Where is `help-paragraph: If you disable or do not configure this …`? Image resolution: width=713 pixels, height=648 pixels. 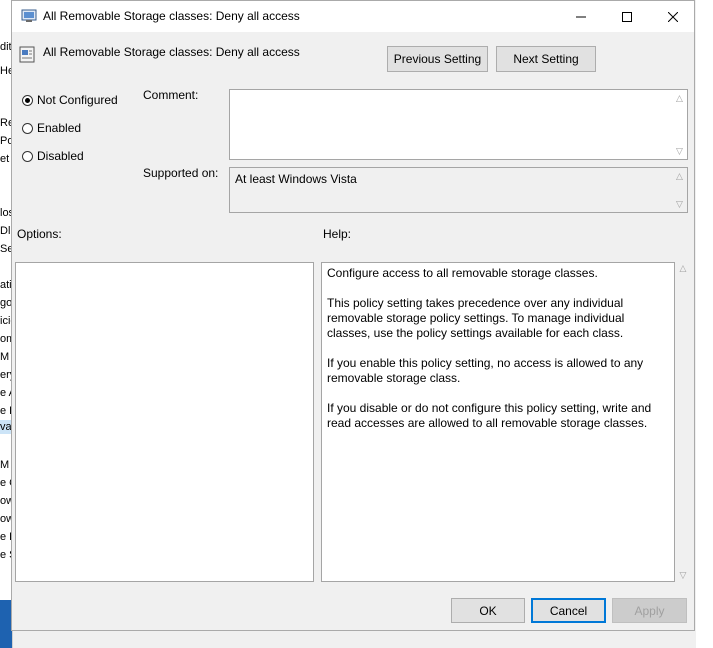
help-paragraph: If you disable or do not configure this … is located at coordinates (489, 415).